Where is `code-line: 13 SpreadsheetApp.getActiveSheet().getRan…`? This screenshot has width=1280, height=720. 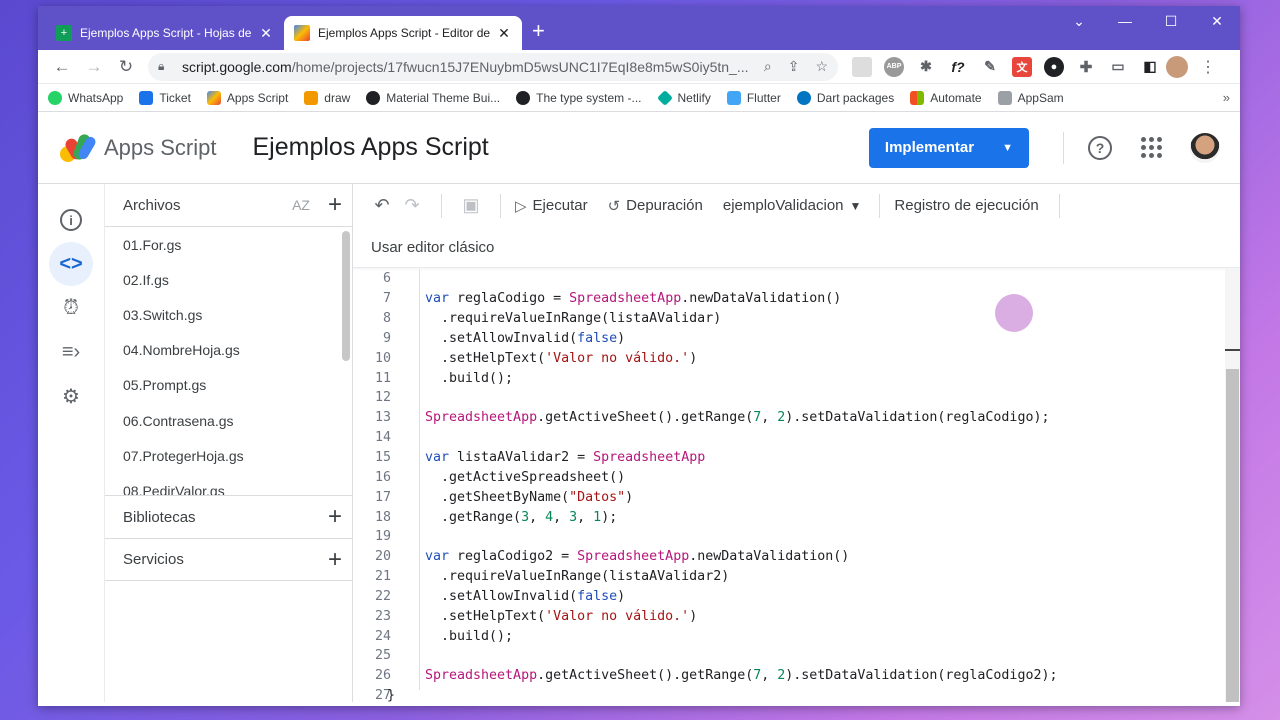 code-line: 13 SpreadsheetApp.getActiveSheet().getRan… is located at coordinates (796, 418).